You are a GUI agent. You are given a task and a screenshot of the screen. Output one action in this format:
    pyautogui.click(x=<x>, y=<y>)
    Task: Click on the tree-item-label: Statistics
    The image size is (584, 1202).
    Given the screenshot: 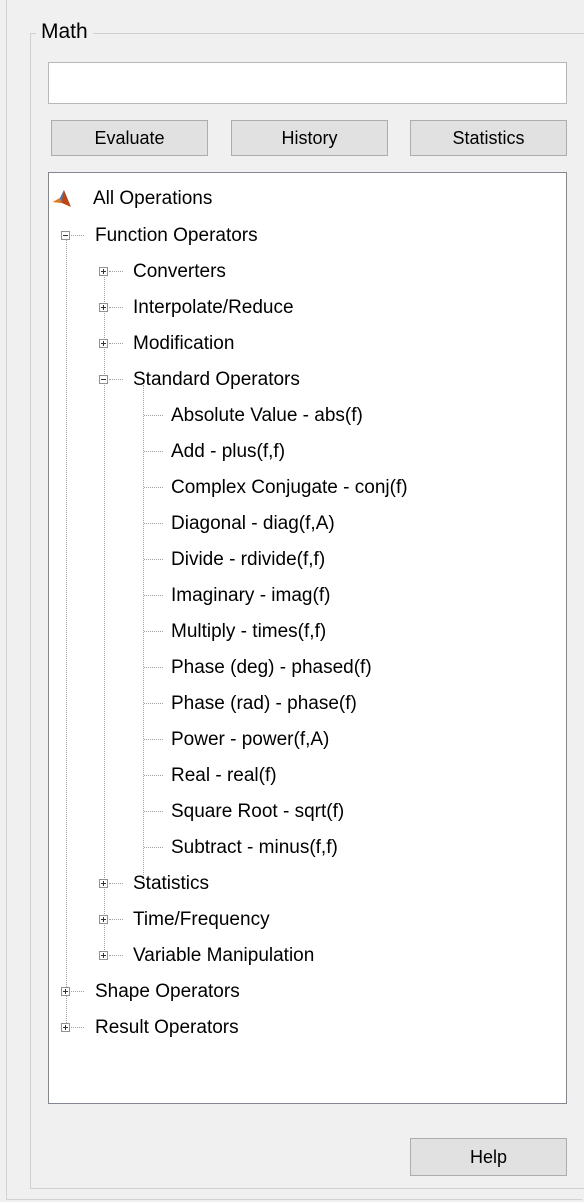 What is the action you would take?
    pyautogui.click(x=171, y=883)
    